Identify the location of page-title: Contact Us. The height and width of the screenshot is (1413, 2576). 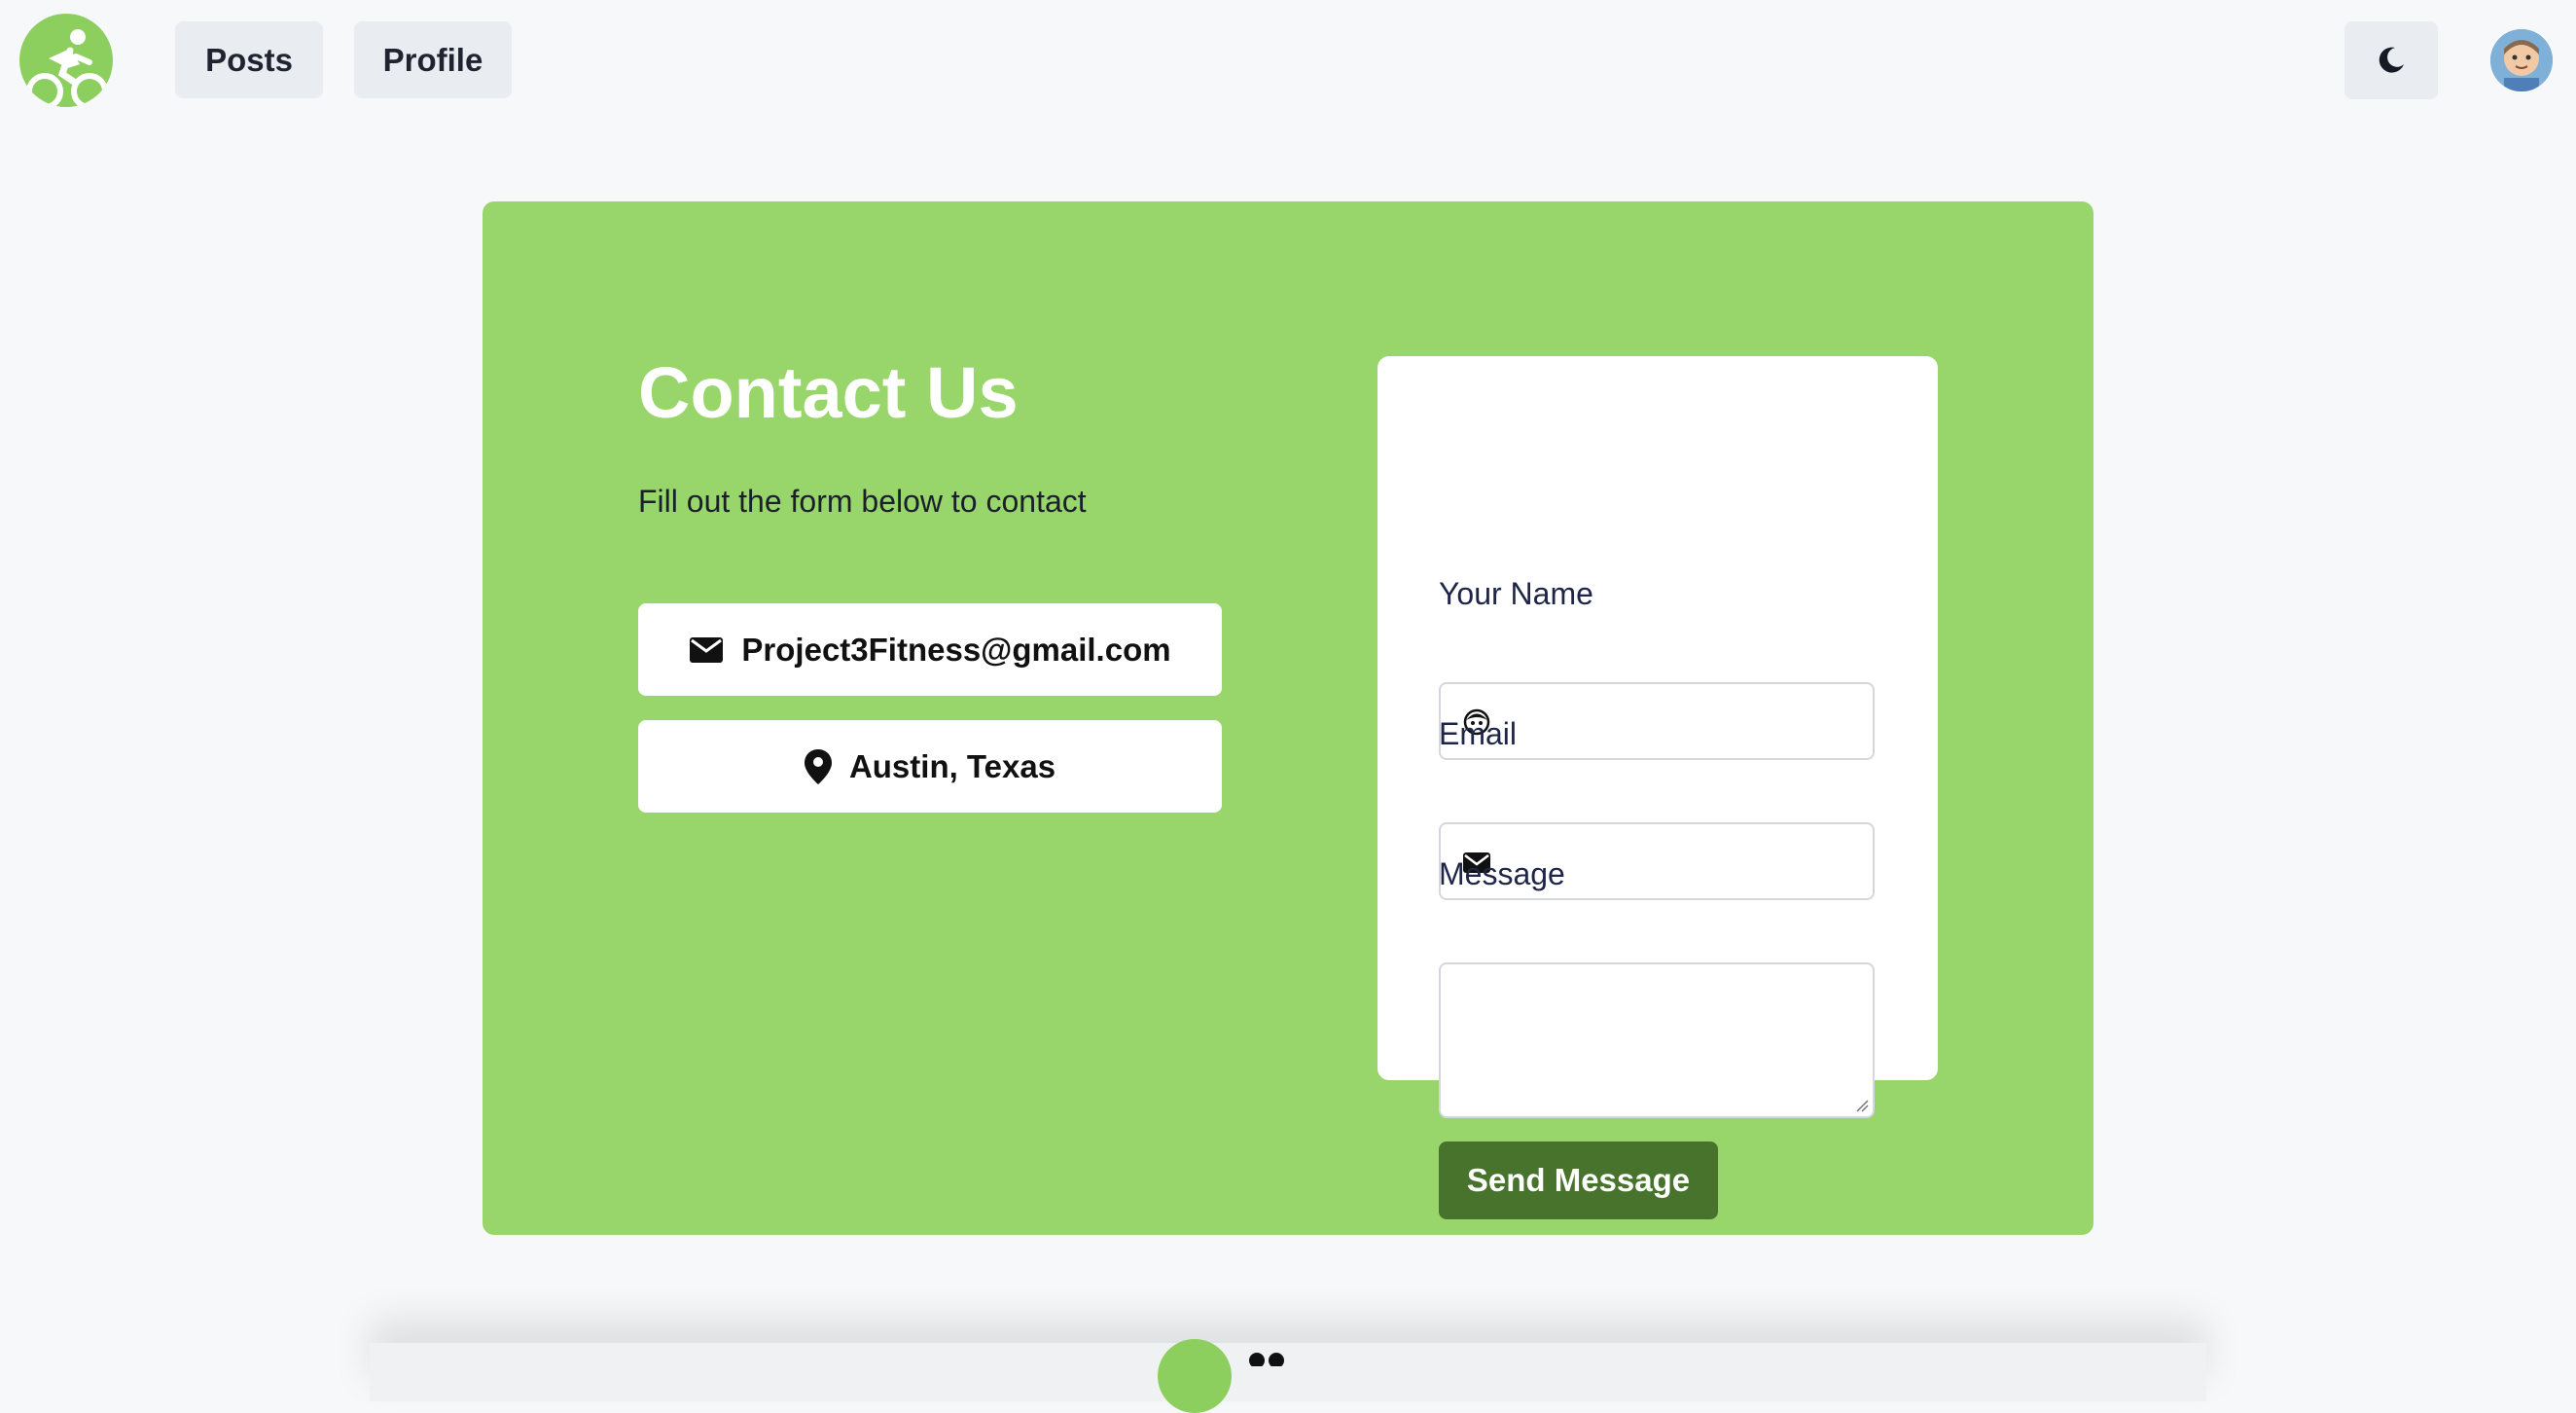
(828, 392).